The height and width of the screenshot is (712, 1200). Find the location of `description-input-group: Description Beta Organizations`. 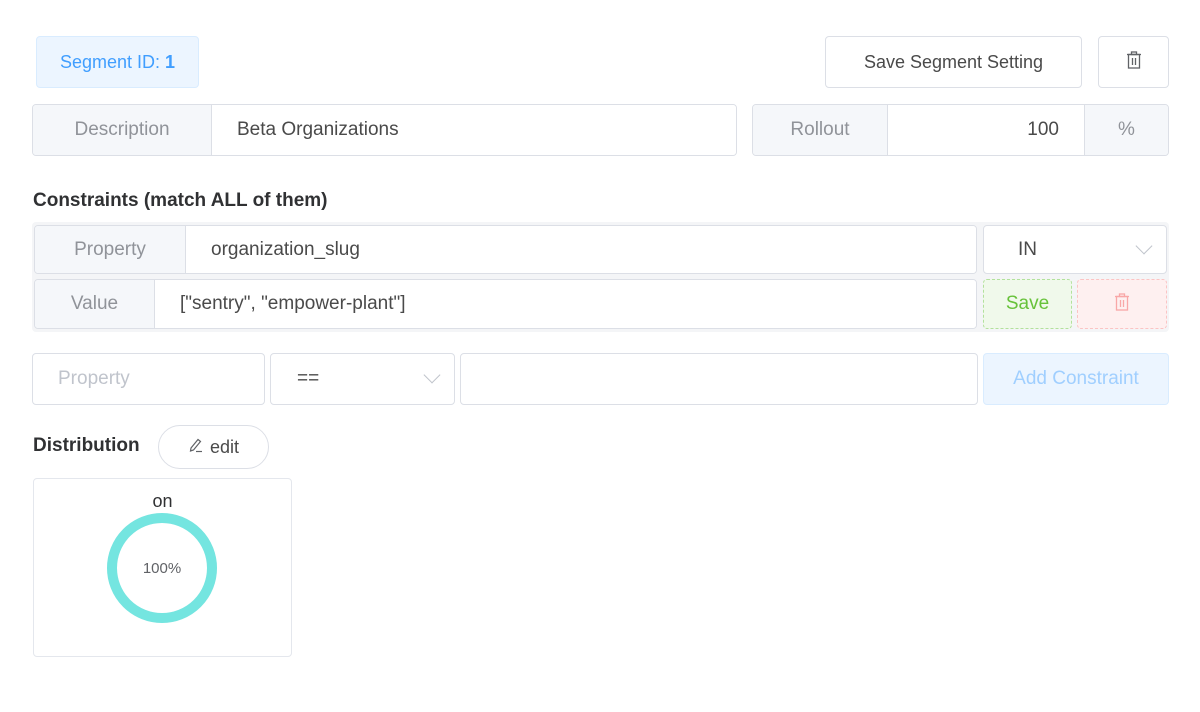

description-input-group: Description Beta Organizations is located at coordinates (384, 130).